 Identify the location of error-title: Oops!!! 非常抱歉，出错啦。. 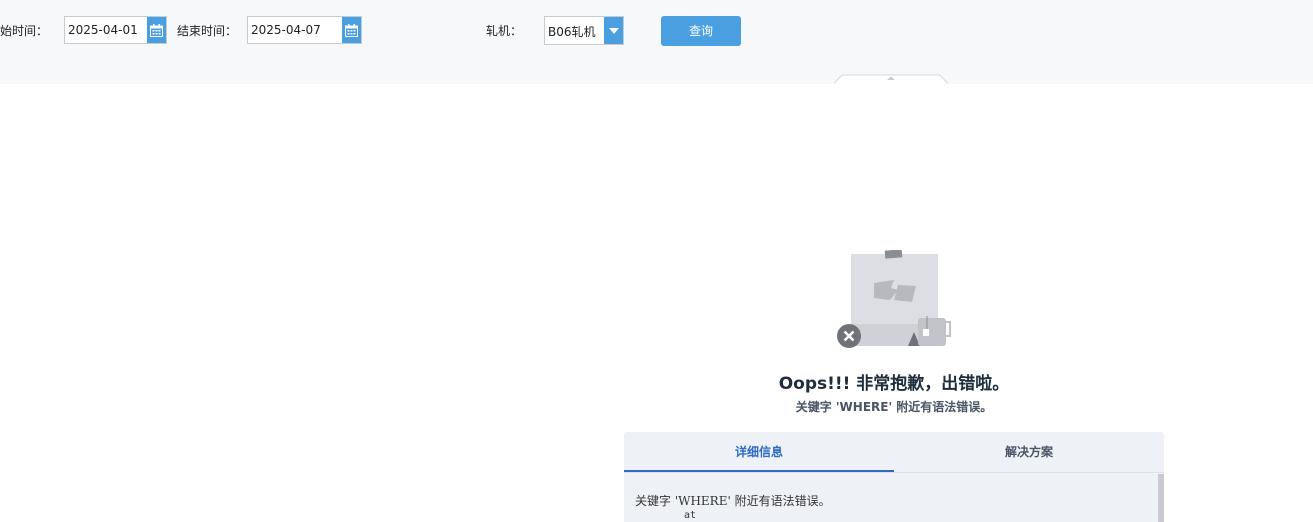
(894, 384).